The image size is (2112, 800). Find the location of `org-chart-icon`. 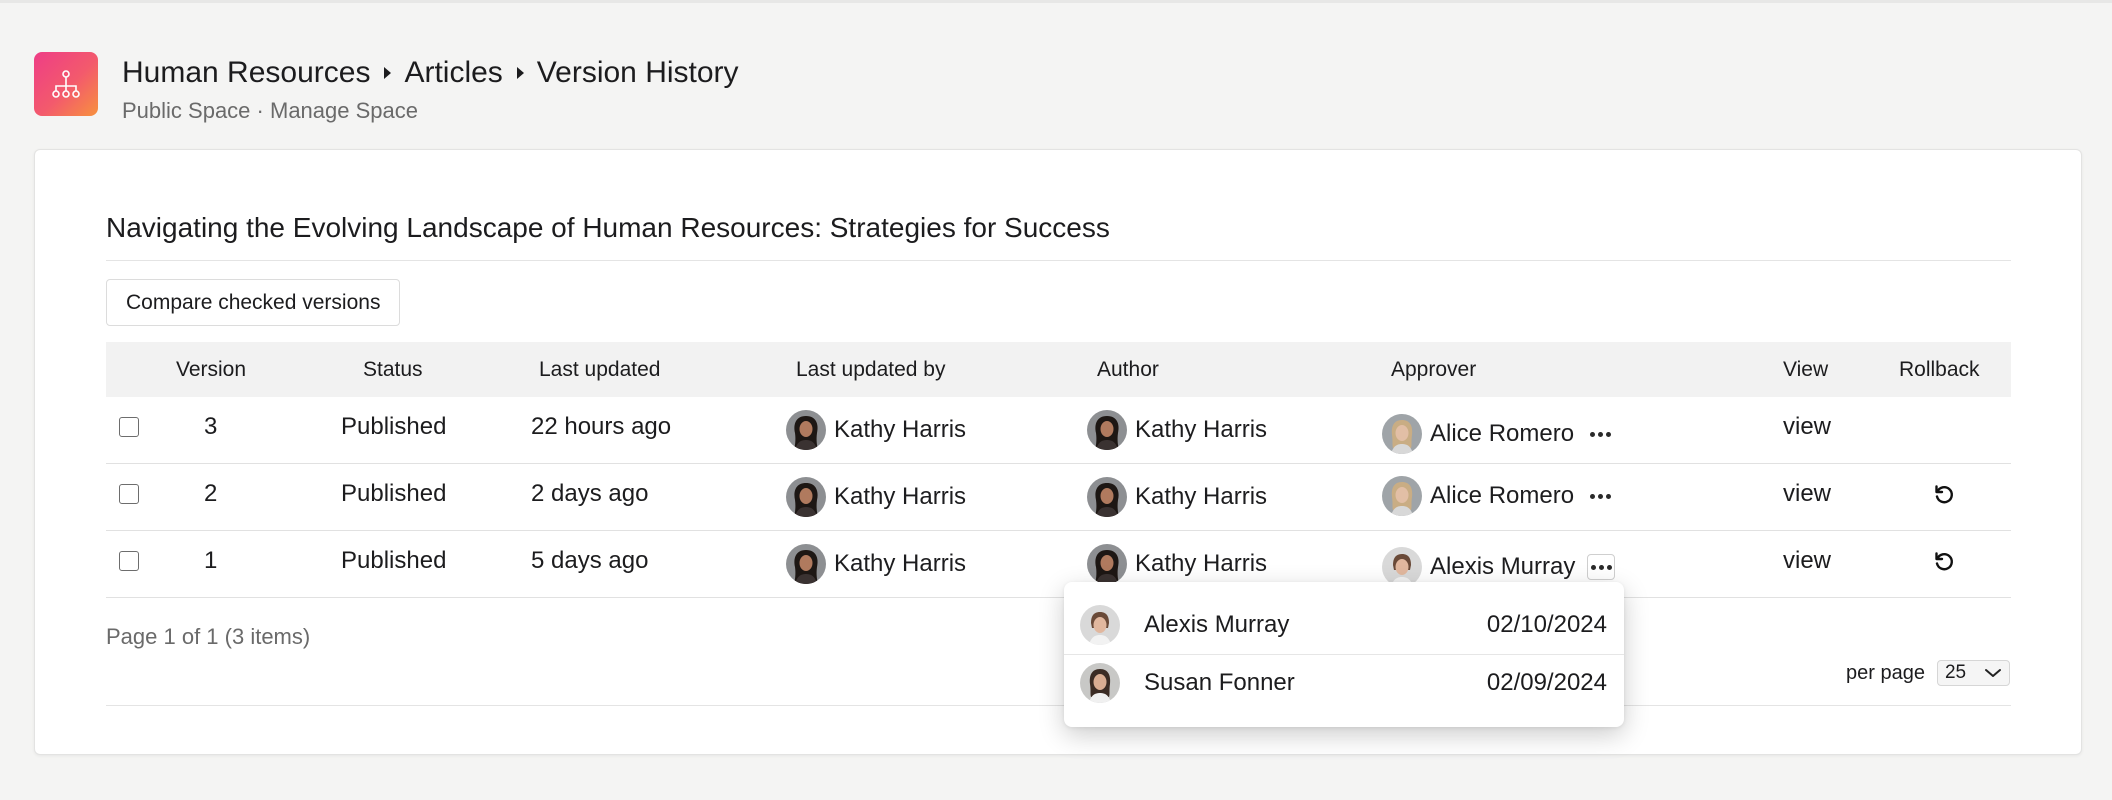

org-chart-icon is located at coordinates (66, 84).